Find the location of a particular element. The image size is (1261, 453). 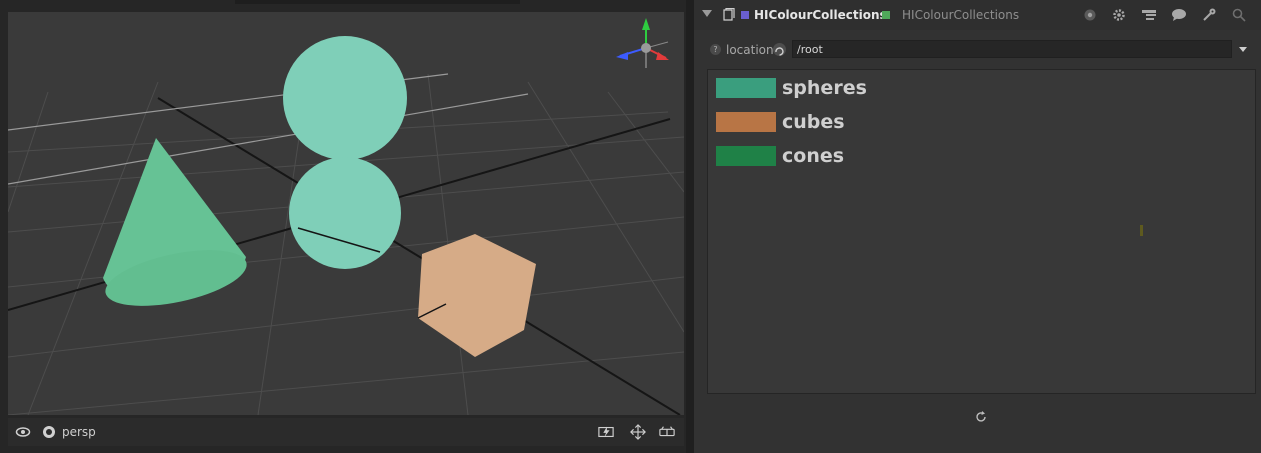

location-row: ? location is located at coordinates (977, 50).